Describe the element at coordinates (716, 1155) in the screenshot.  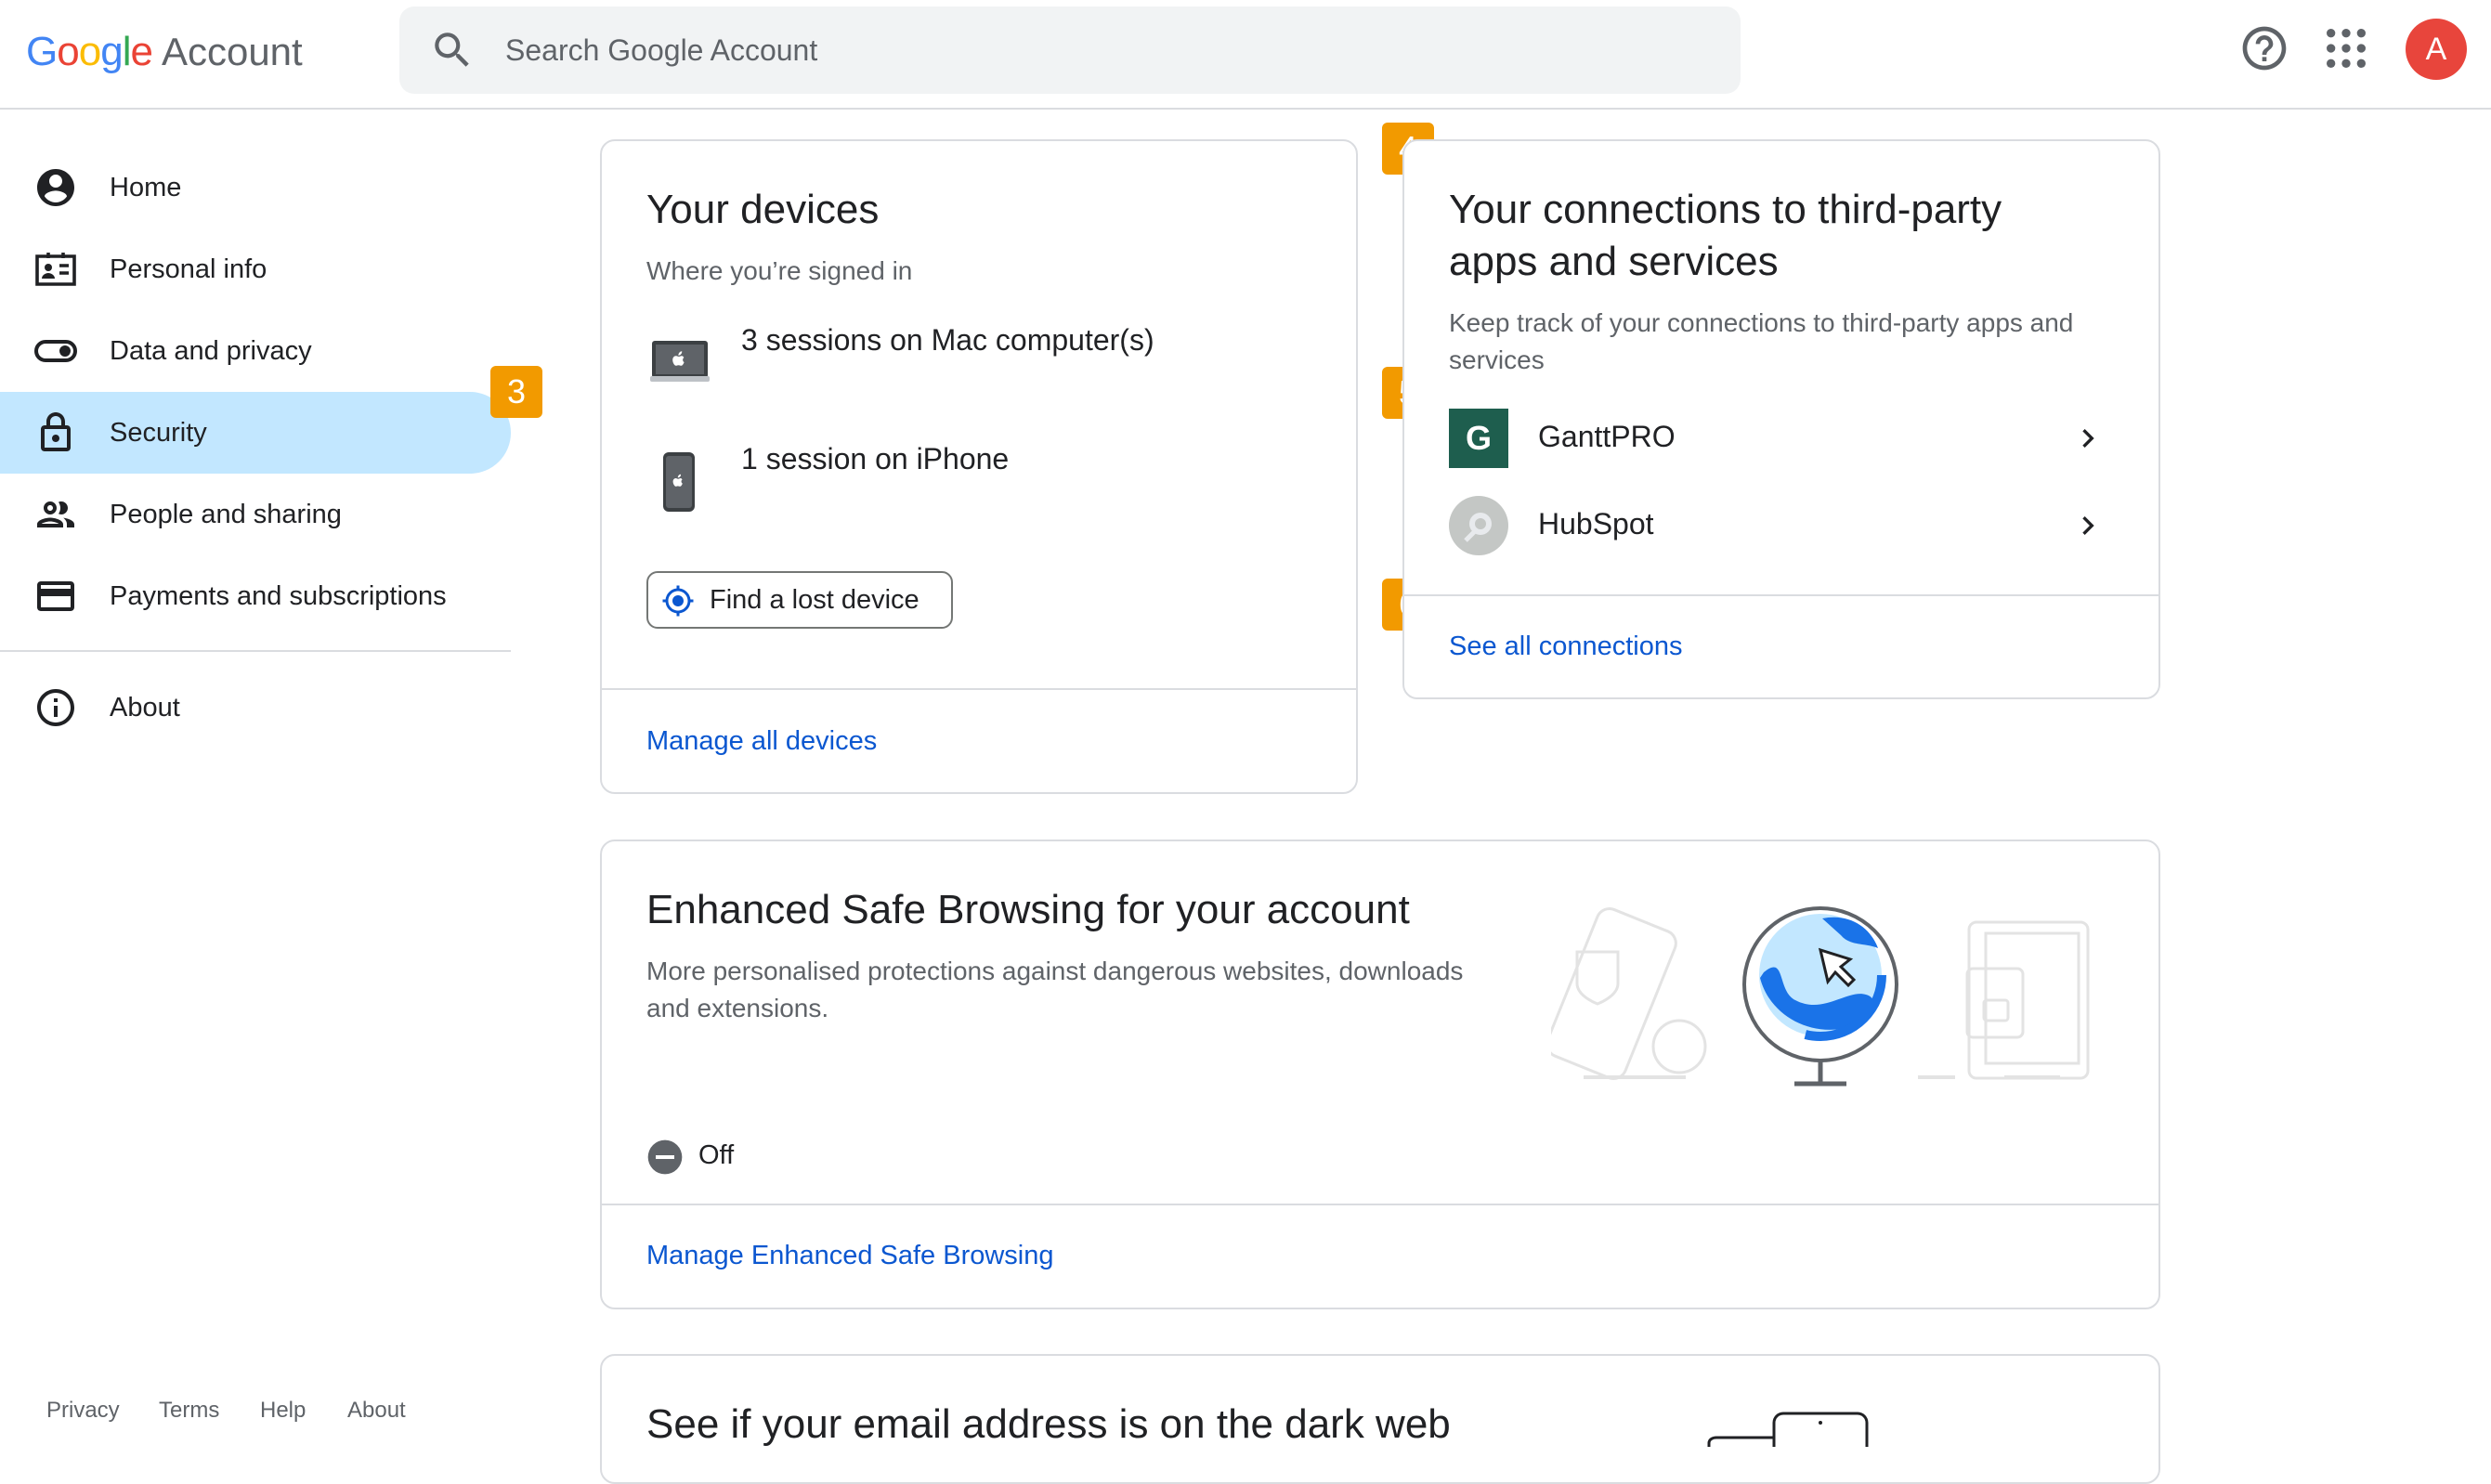
I see `safe-browsing-status: Off` at that location.